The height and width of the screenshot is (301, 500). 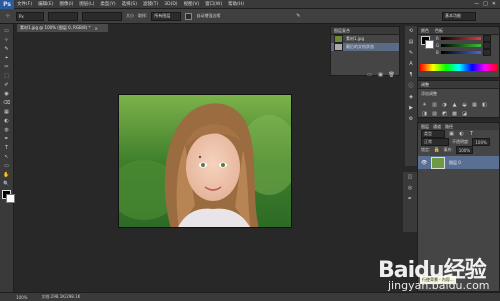 What do you see at coordinates (7, 130) in the screenshot?
I see `blur-tool-icon: ◍` at bounding box center [7, 130].